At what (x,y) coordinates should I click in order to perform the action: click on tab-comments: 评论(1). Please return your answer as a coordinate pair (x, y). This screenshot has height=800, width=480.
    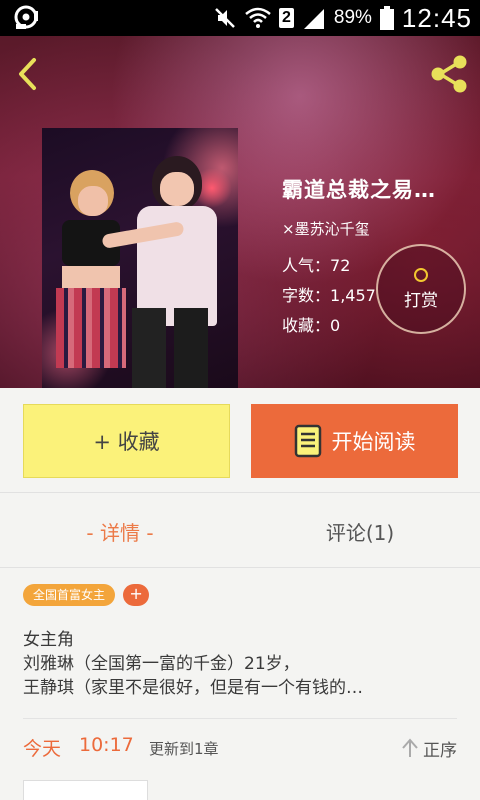
    Looking at the image, I should click on (360, 531).